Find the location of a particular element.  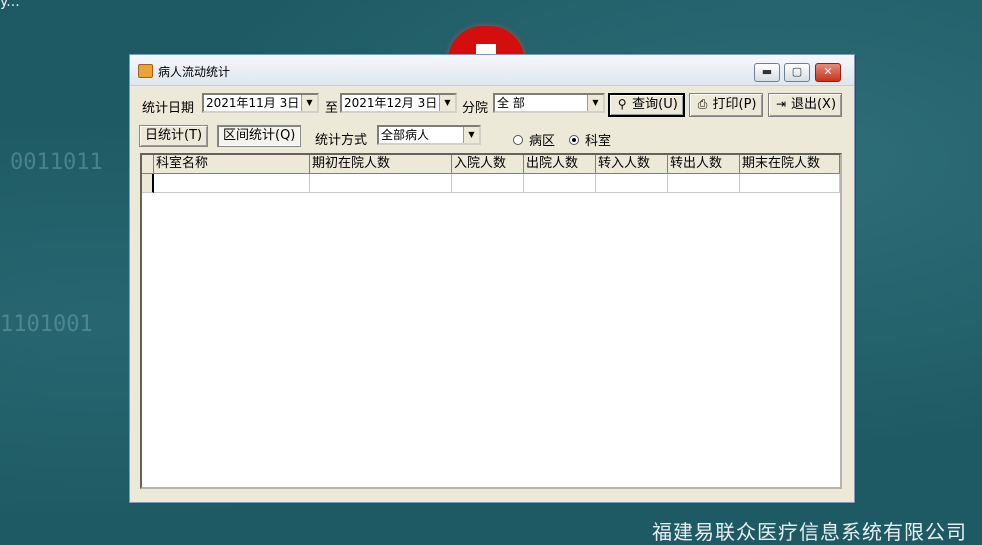

grid-header: 科室名称 期初在院人数 入院人数 出院人数 转入人数 转出人数 期末在院人数 is located at coordinates (491, 164).